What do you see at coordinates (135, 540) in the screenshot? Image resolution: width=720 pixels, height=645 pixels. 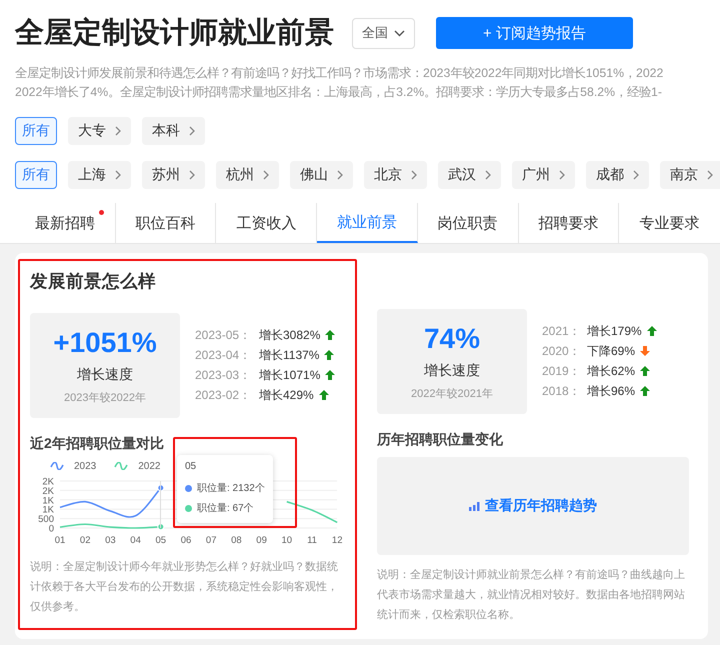 I see `x-axis-label: 04` at bounding box center [135, 540].